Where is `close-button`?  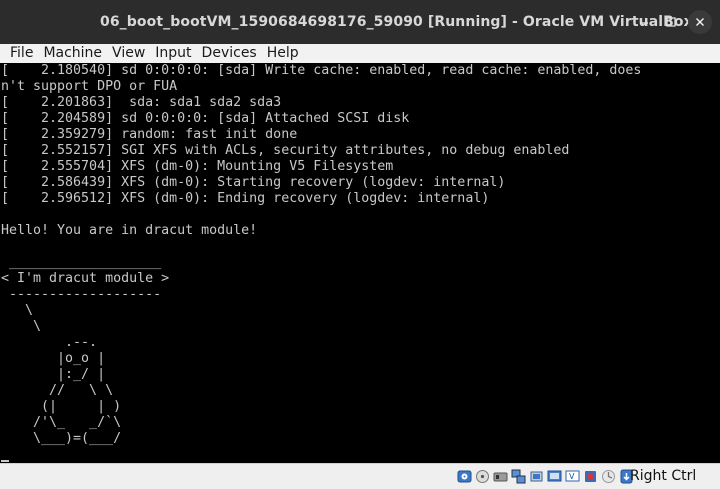 close-button is located at coordinates (700, 22).